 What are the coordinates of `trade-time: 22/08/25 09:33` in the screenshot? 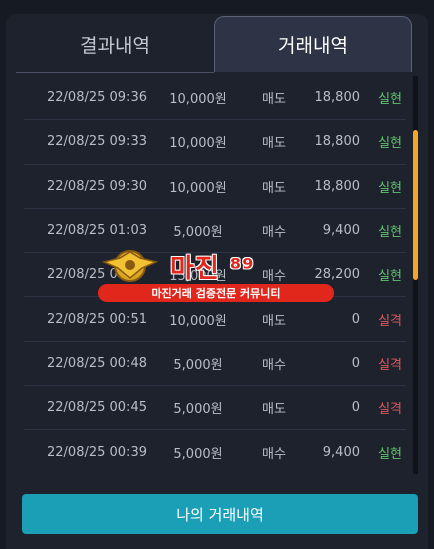 It's located at (97, 142).